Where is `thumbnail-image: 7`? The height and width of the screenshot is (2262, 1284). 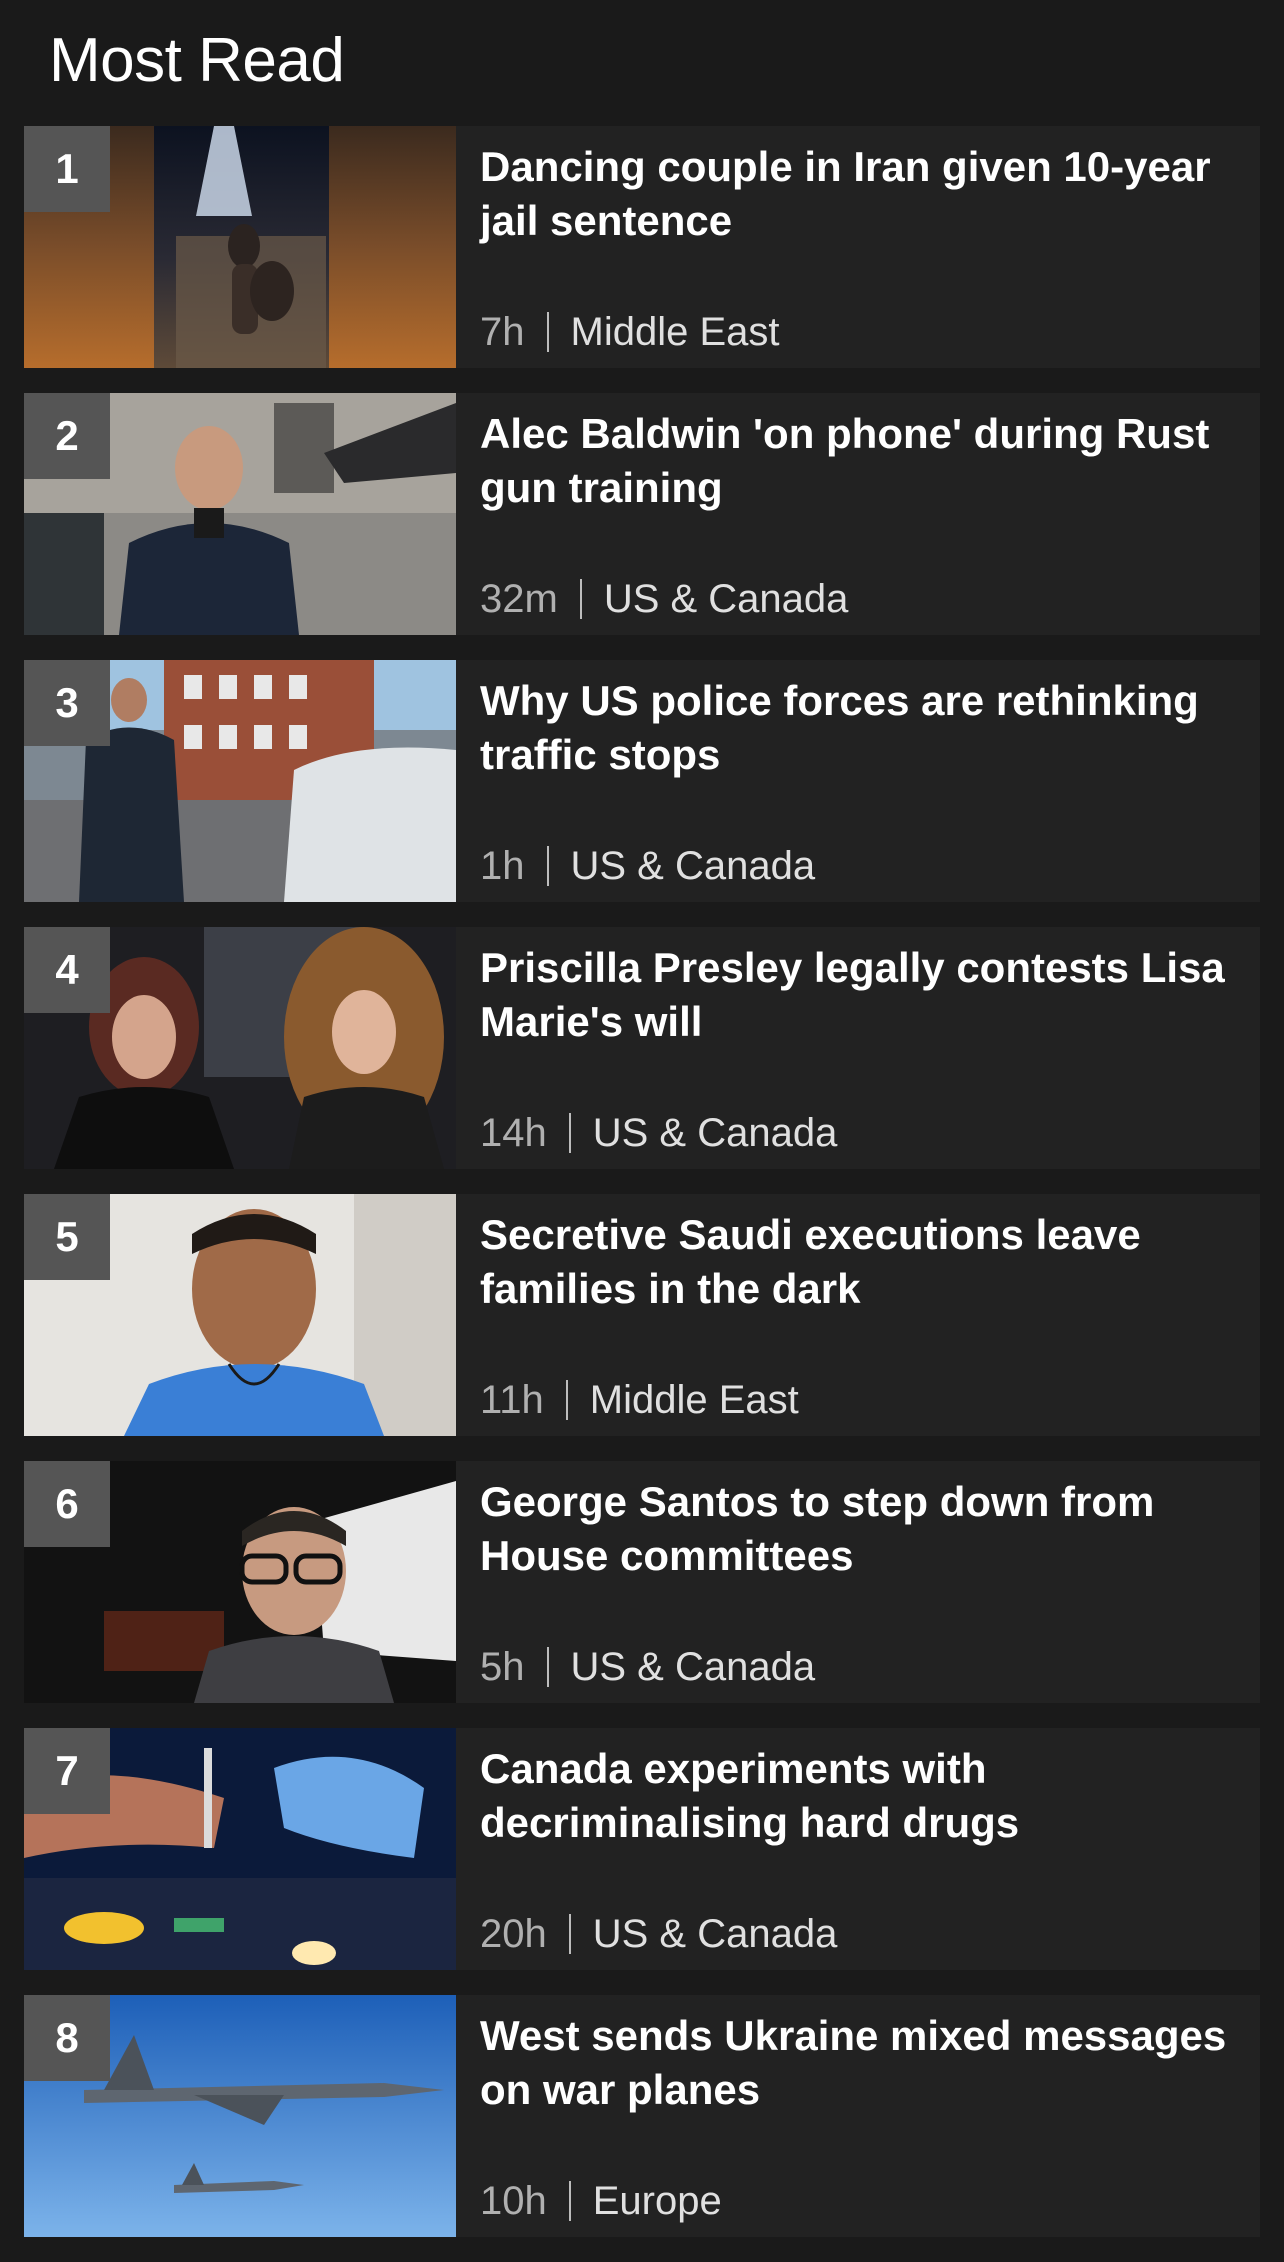
thumbnail-image: 7 is located at coordinates (240, 1849).